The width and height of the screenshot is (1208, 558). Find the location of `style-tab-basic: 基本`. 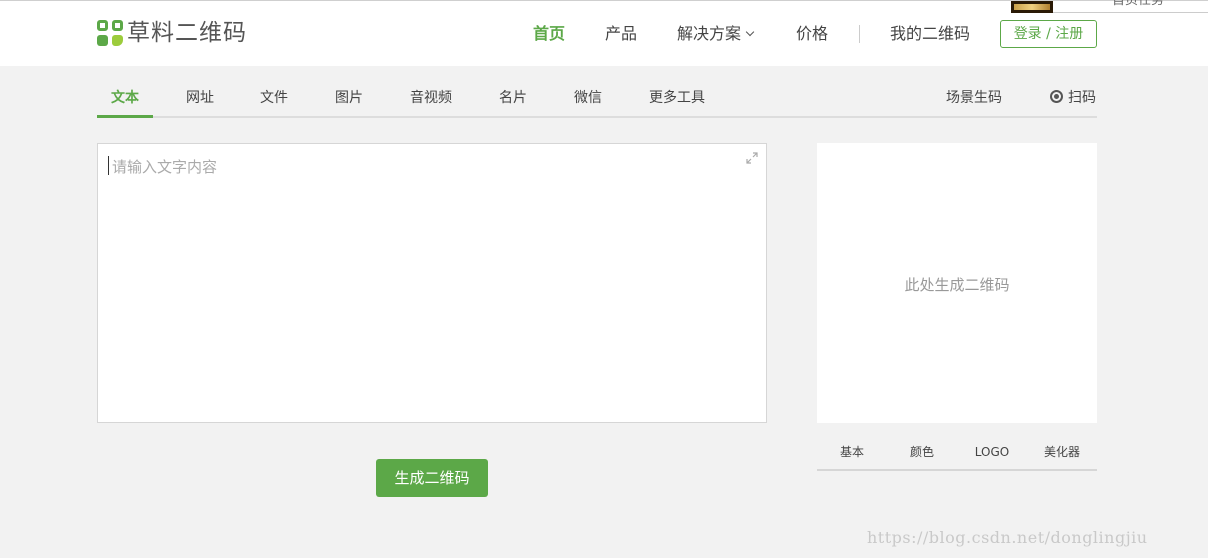

style-tab-basic: 基本 is located at coordinates (852, 452).